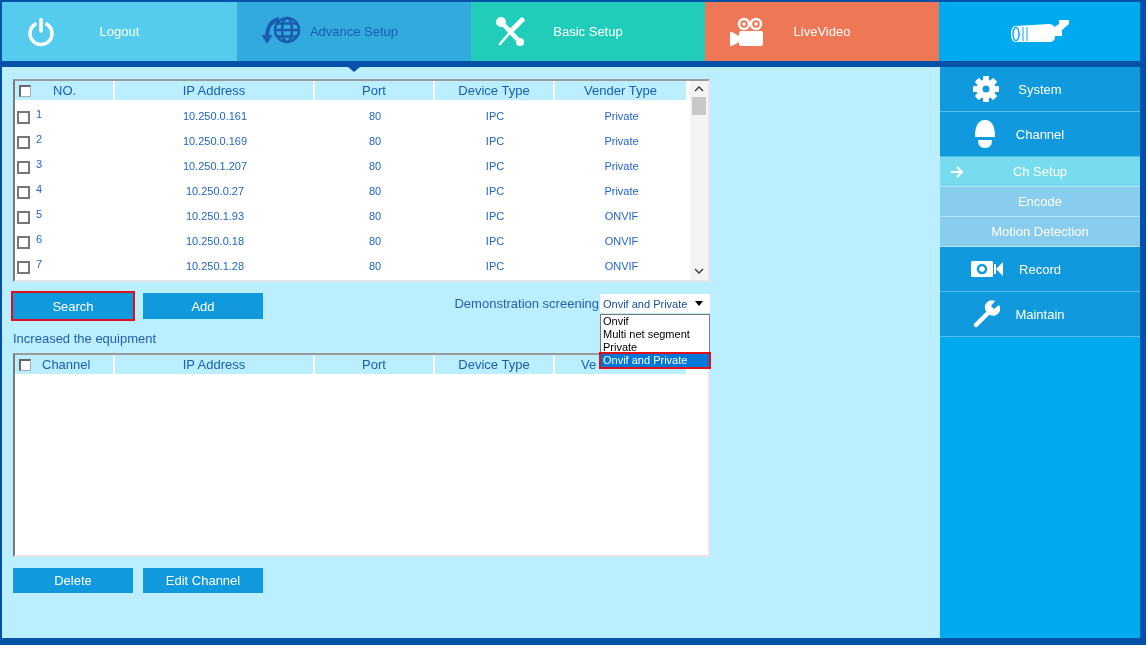 The image size is (1146, 645). Describe the element at coordinates (215, 165) in the screenshot. I see `table-cell-text: 10.250.1.207` at that location.